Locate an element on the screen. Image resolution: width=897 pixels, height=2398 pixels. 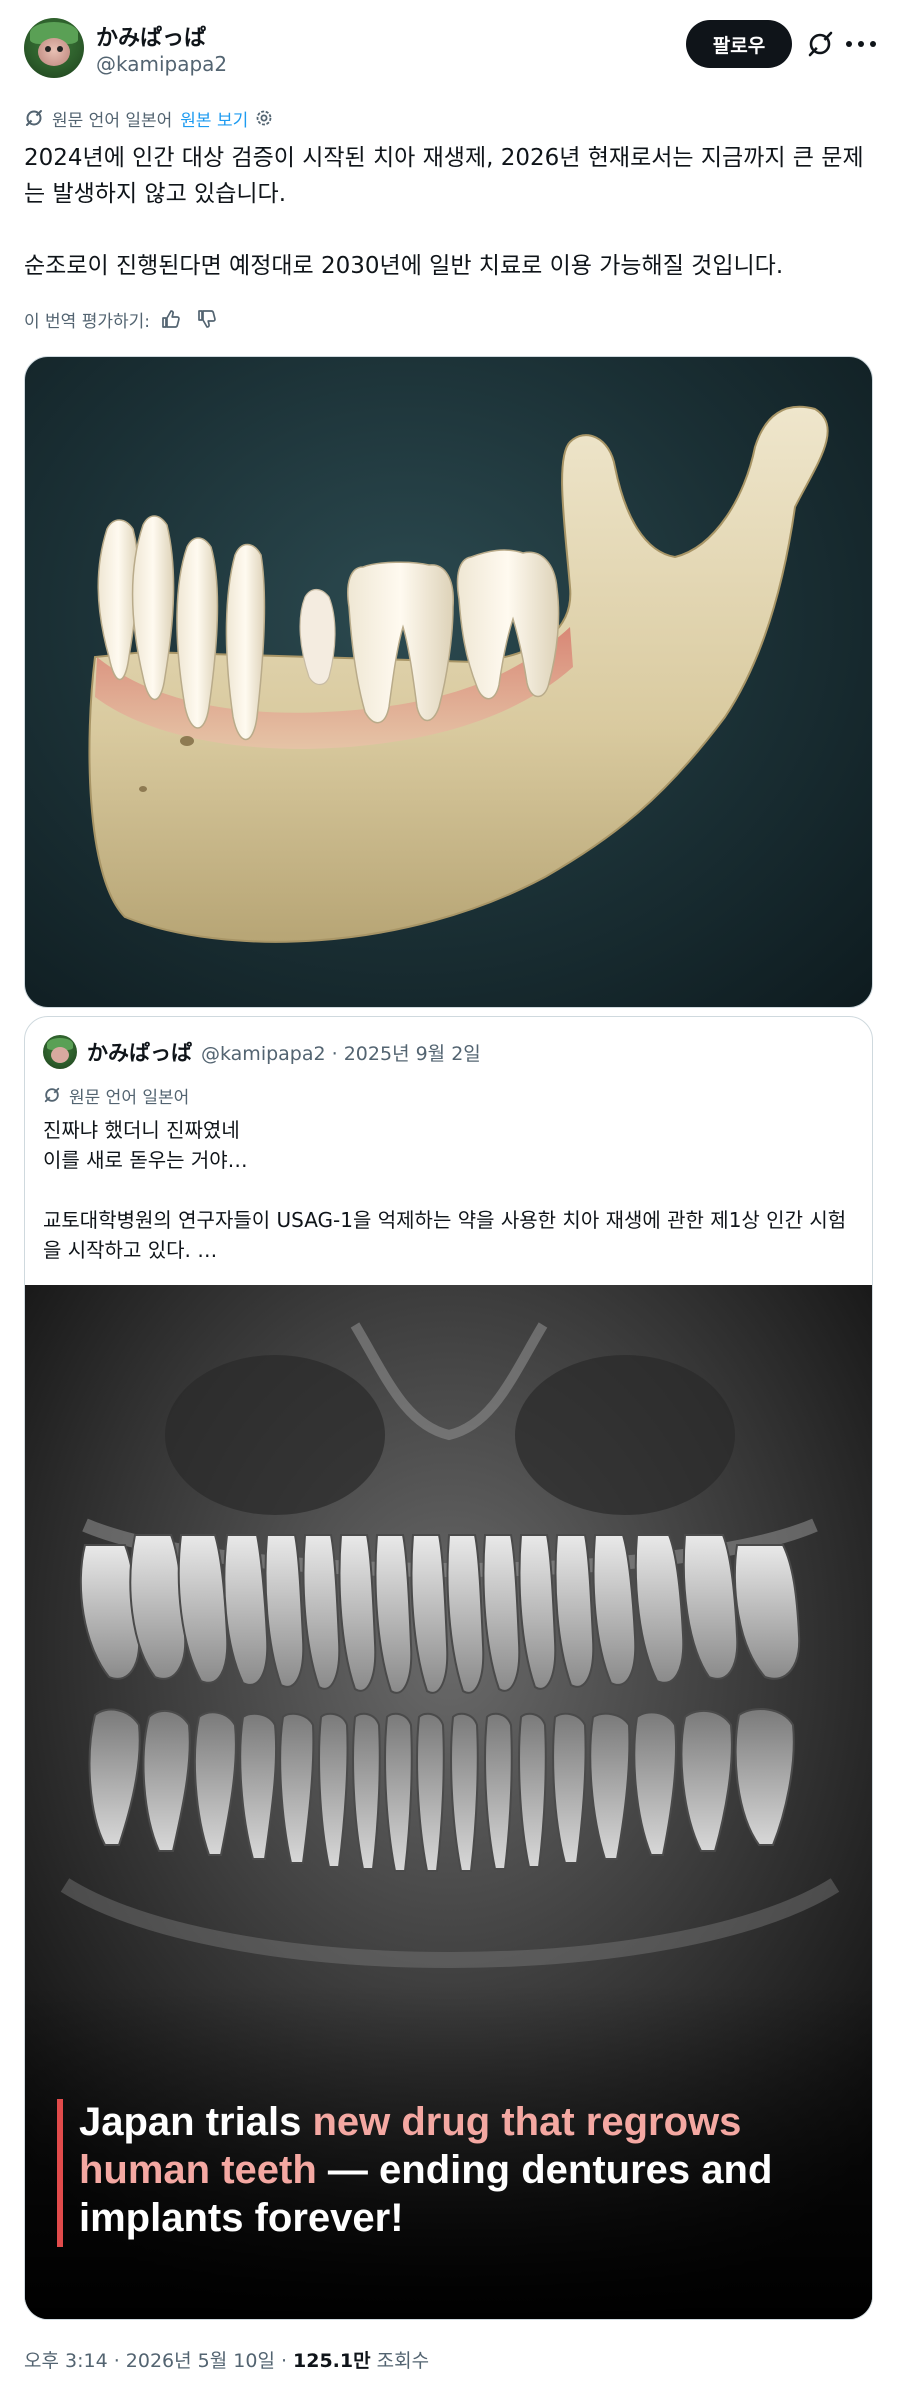
author-handle: @kamipapa2 is located at coordinates (161, 64).